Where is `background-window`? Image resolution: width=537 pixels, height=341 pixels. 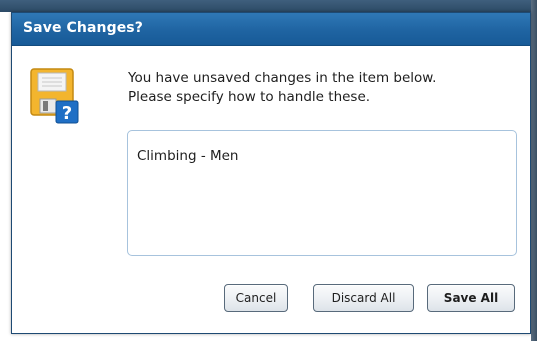 background-window is located at coordinates (268, 6).